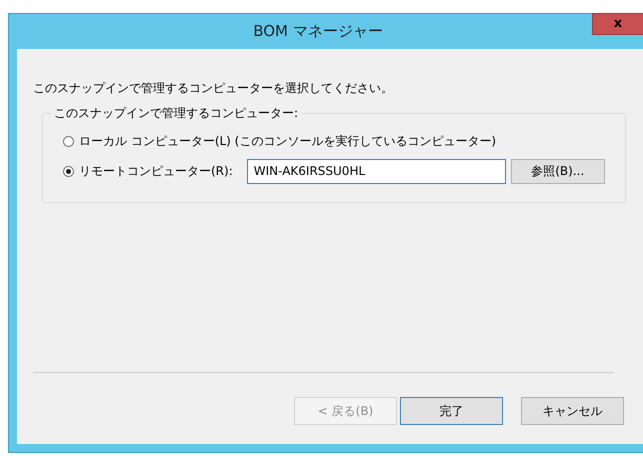 The height and width of the screenshot is (456, 643). Describe the element at coordinates (376, 171) in the screenshot. I see `computer-name-field: WIN-AK6IRSSU0HL` at that location.